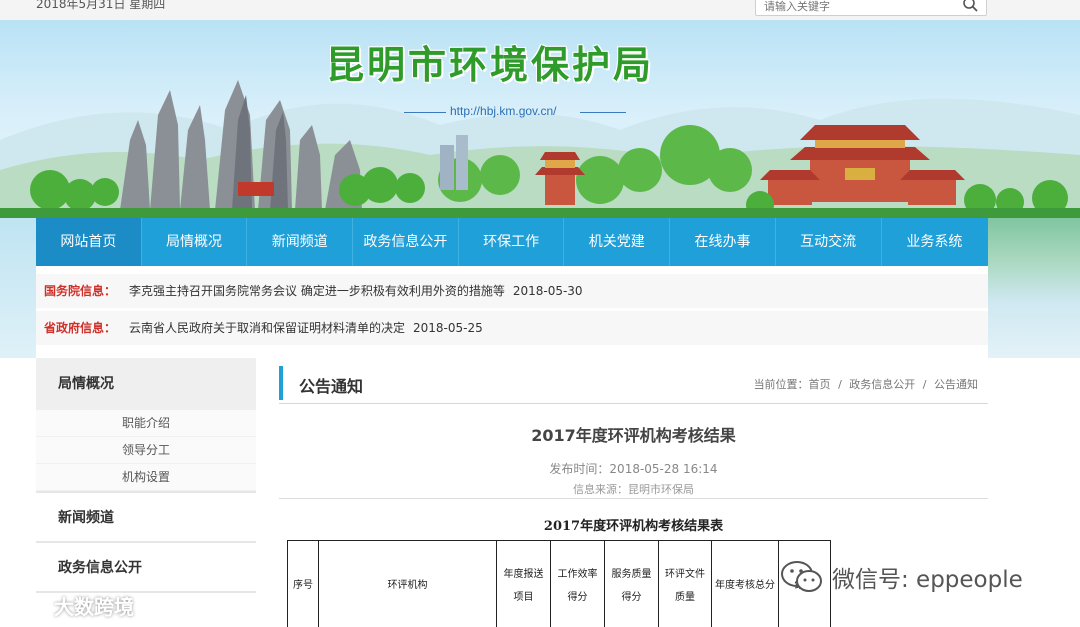  What do you see at coordinates (146, 518) in the screenshot?
I see `sidebar-section-news: 新闻频道` at bounding box center [146, 518].